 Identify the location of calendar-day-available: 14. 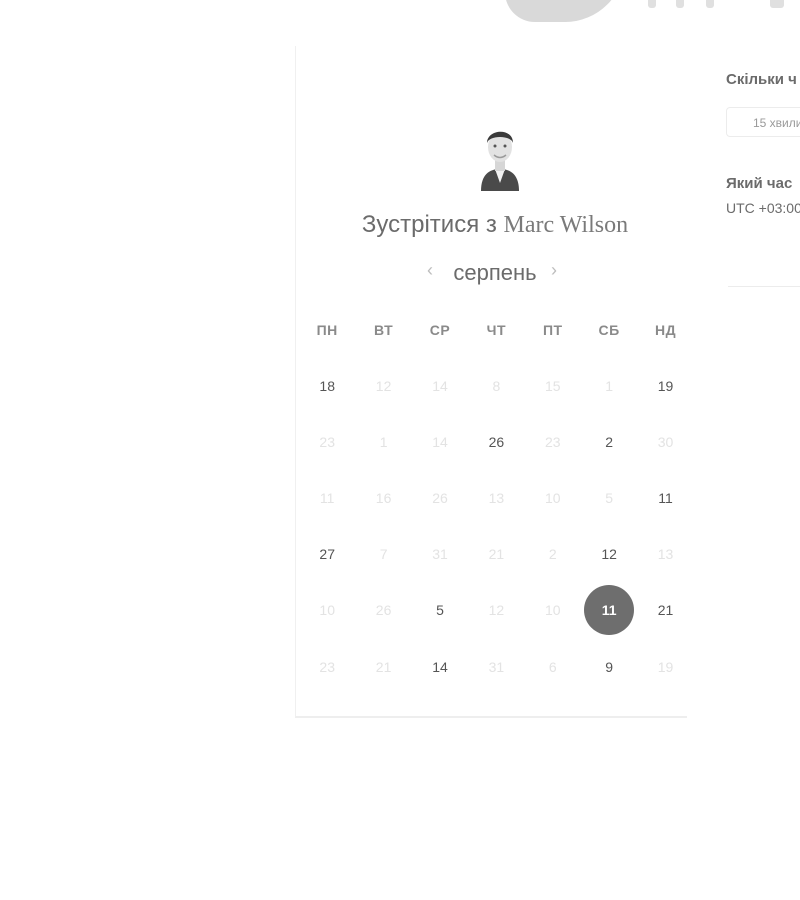
(440, 667).